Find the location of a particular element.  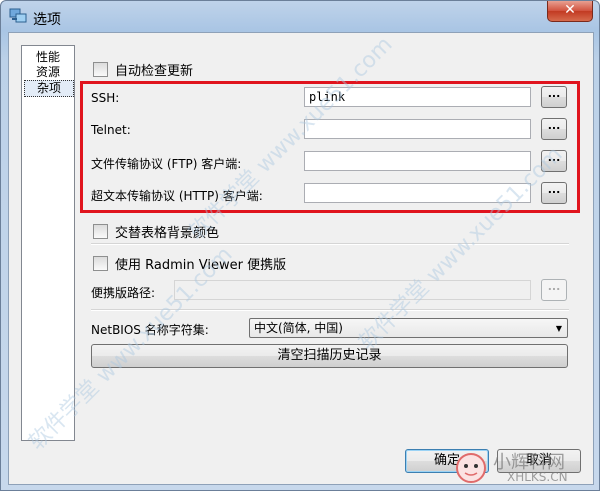

clear-scan-history-button: 清空扫描历史记录 is located at coordinates (329, 356).